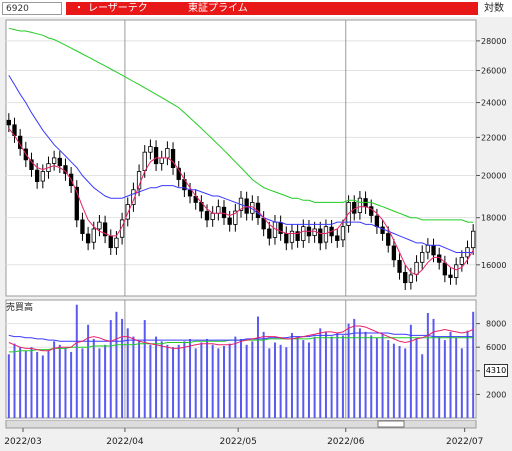  Describe the element at coordinates (32, 8) in the screenshot. I see `stock-code-field: 6920` at that location.